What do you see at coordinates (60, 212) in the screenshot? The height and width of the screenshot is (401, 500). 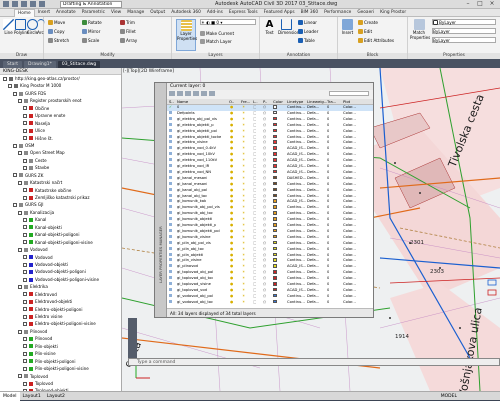 I see `tree-item: Kanalizacija` at bounding box center [60, 212].